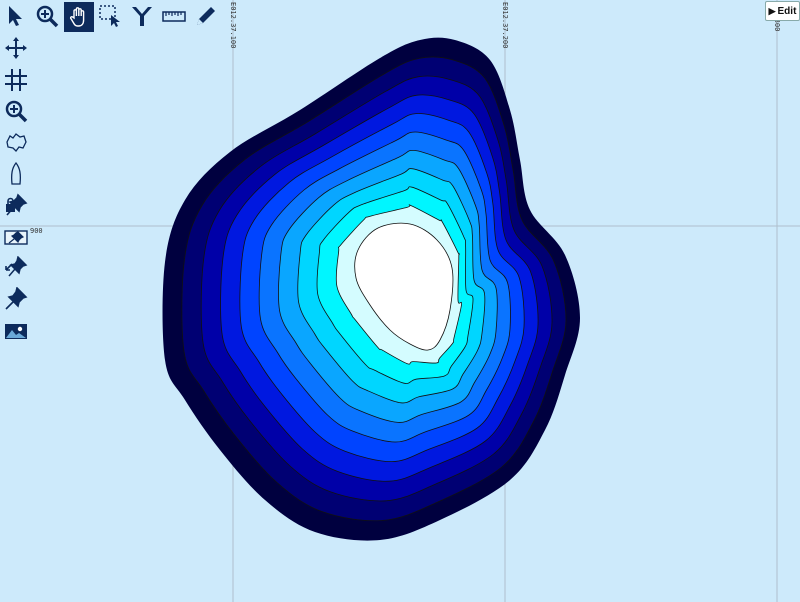  What do you see at coordinates (16, 16) in the screenshot?
I see `select-arrow-icon` at bounding box center [16, 16].